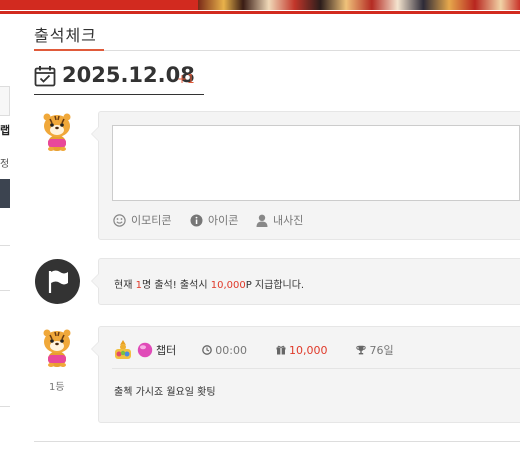  Describe the element at coordinates (260, 12) in the screenshot. I see `banner-line` at that location.